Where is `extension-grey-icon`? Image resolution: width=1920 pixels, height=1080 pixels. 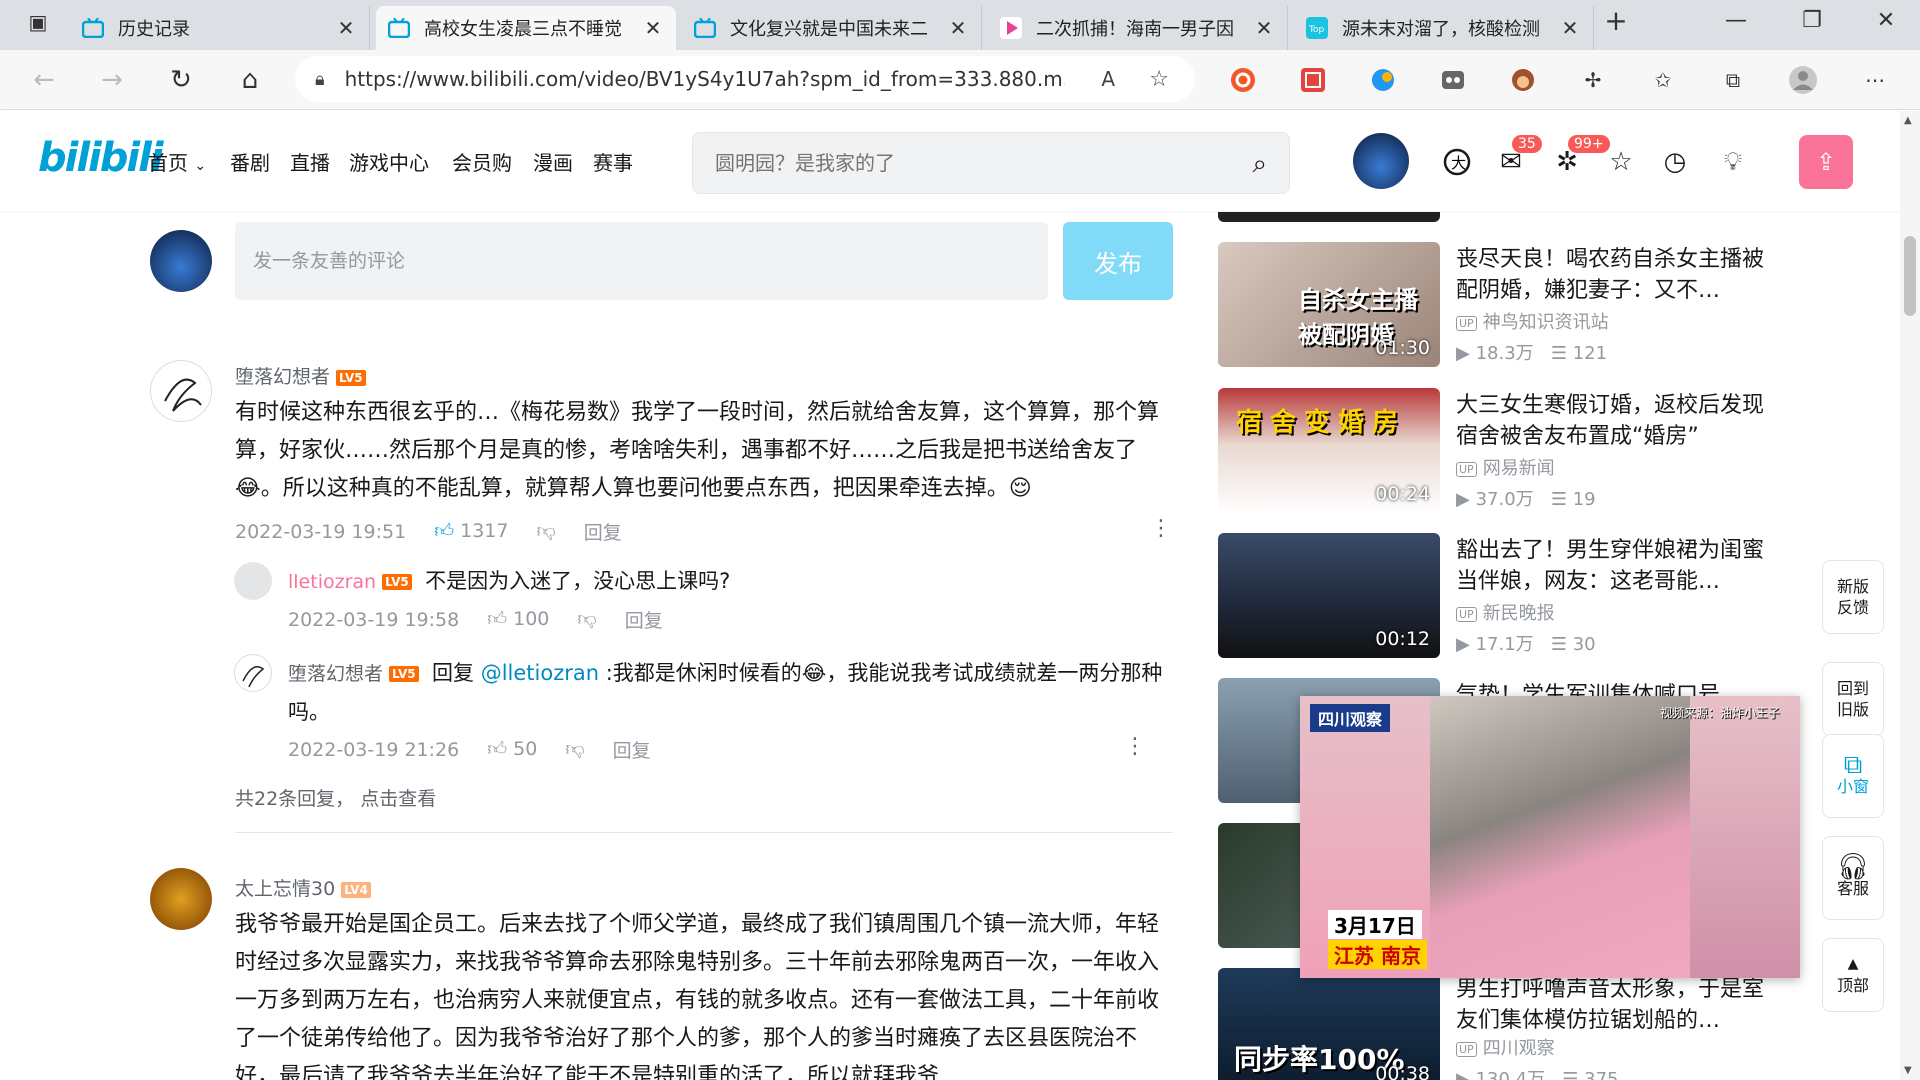 extension-grey-icon is located at coordinates (1453, 80).